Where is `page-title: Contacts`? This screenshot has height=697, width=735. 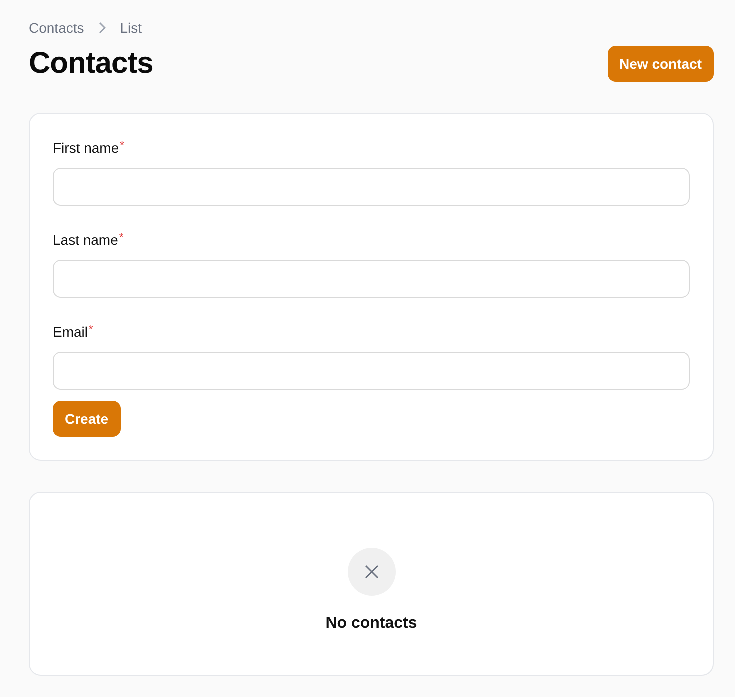 page-title: Contacts is located at coordinates (91, 64).